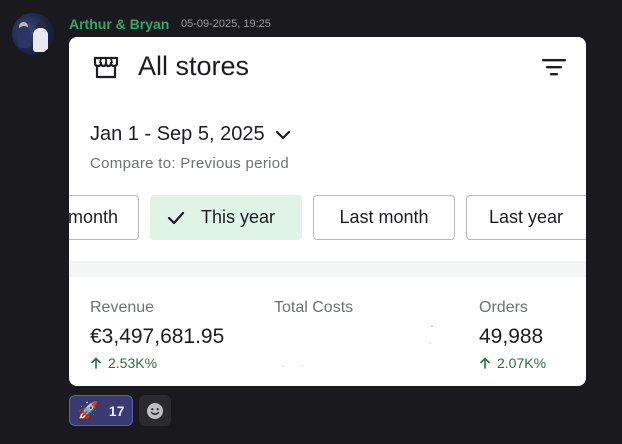 This screenshot has height=444, width=622. I want to click on metric-delta: 2.07K%, so click(512, 363).